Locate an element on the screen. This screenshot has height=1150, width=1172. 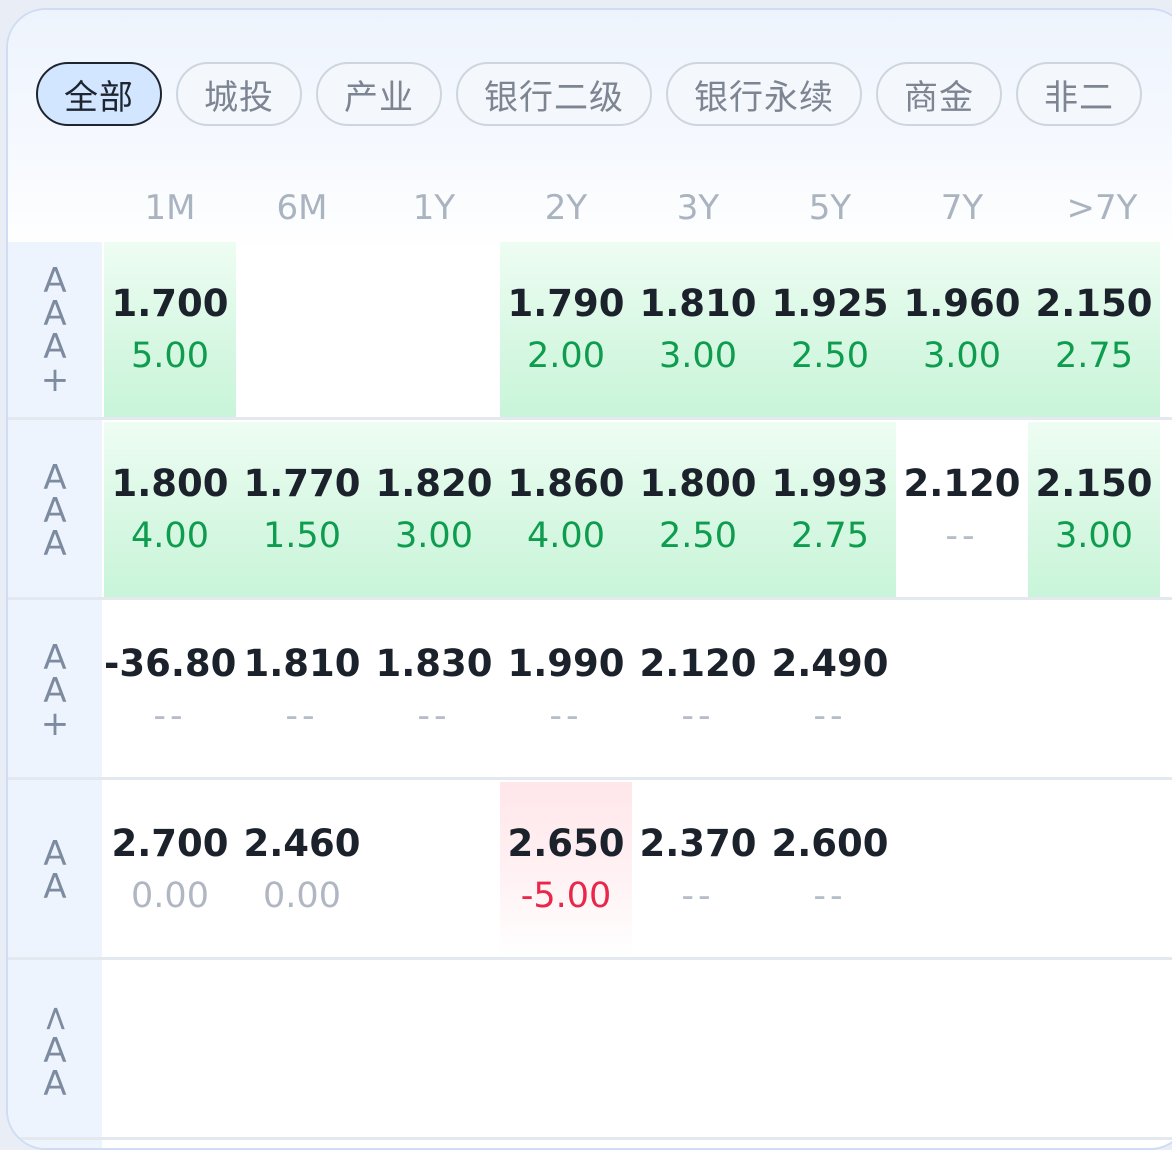
change-value: 3.00 is located at coordinates (434, 536).